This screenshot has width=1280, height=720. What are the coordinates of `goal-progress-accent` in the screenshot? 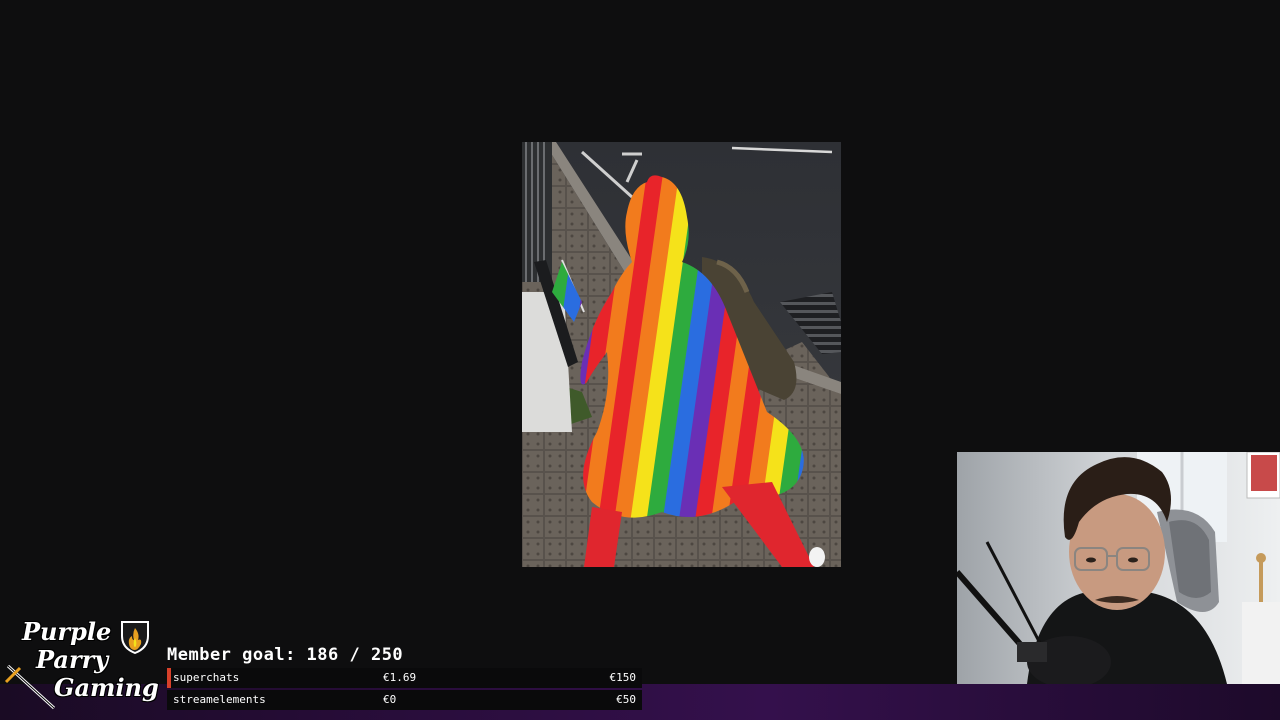 It's located at (169, 678).